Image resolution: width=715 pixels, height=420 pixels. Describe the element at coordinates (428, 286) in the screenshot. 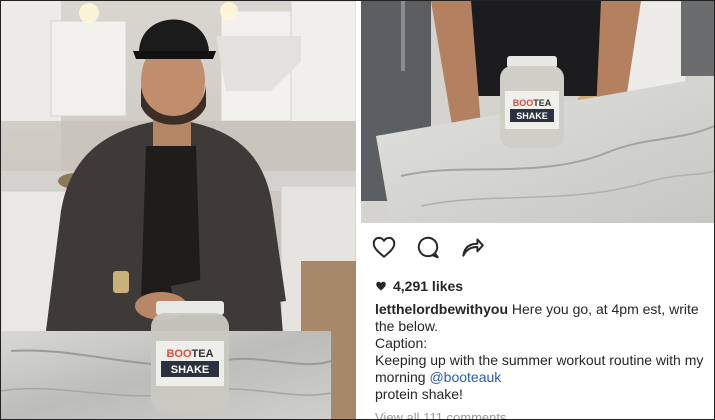

I see `likes-count: 4,291 likes` at that location.